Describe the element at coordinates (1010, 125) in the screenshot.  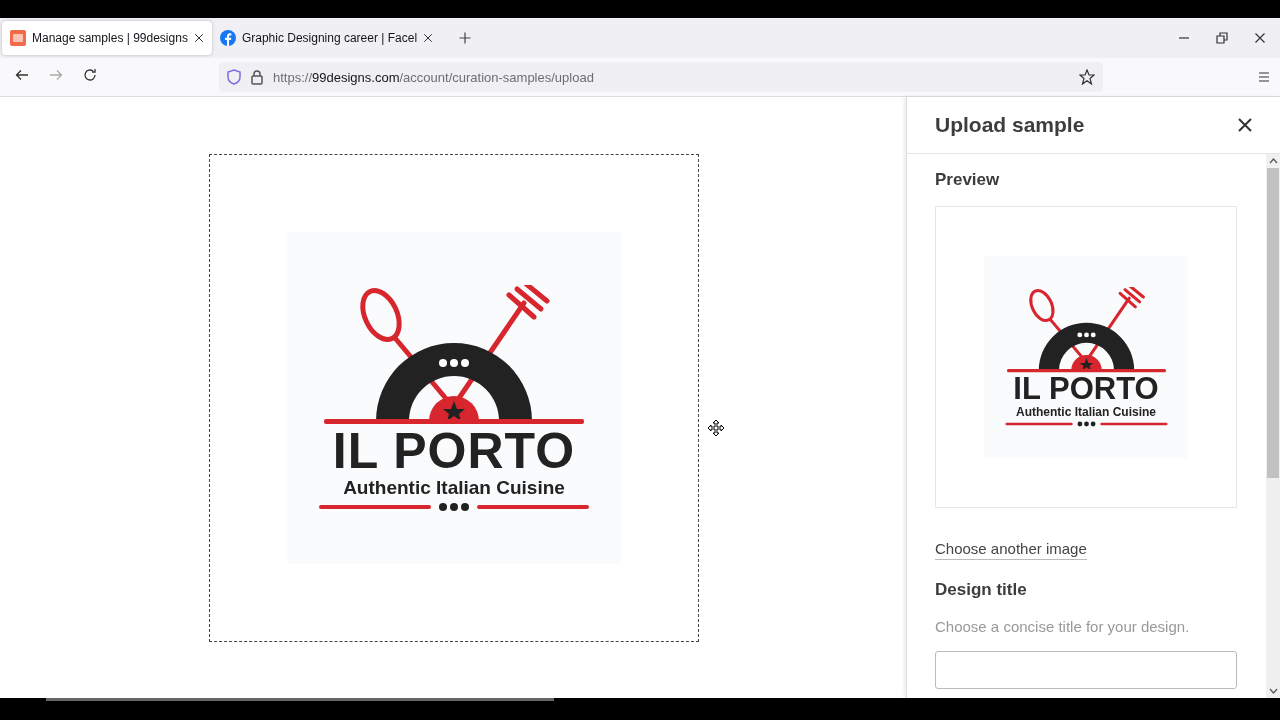
I see `panel-title: Upload sample` at that location.